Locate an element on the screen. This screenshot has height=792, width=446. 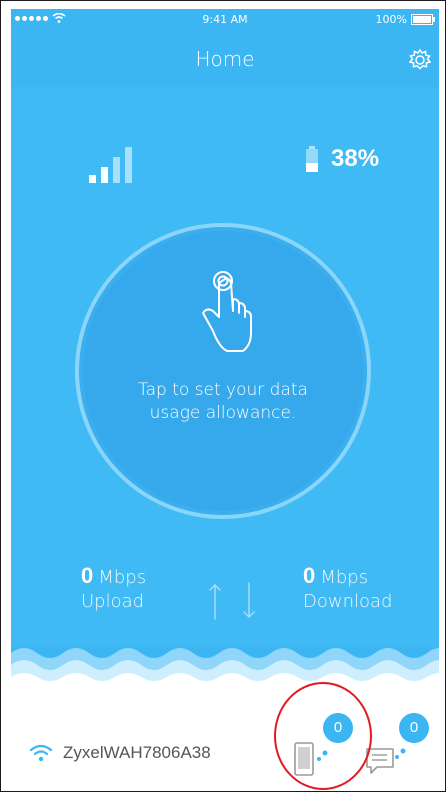
battery-icon is located at coordinates (312, 159).